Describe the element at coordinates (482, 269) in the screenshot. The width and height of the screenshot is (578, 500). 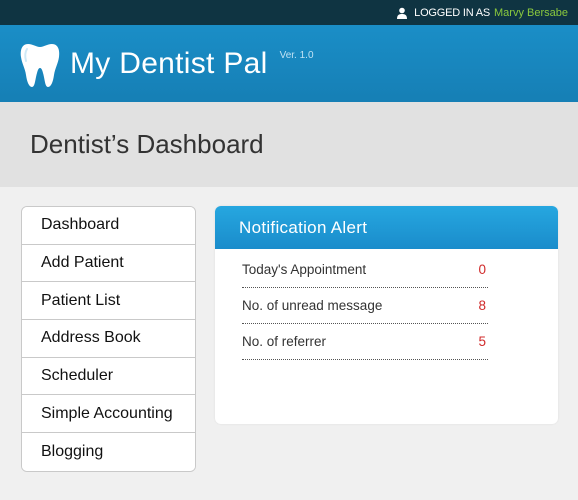
I see `notification-count: 0` at that location.